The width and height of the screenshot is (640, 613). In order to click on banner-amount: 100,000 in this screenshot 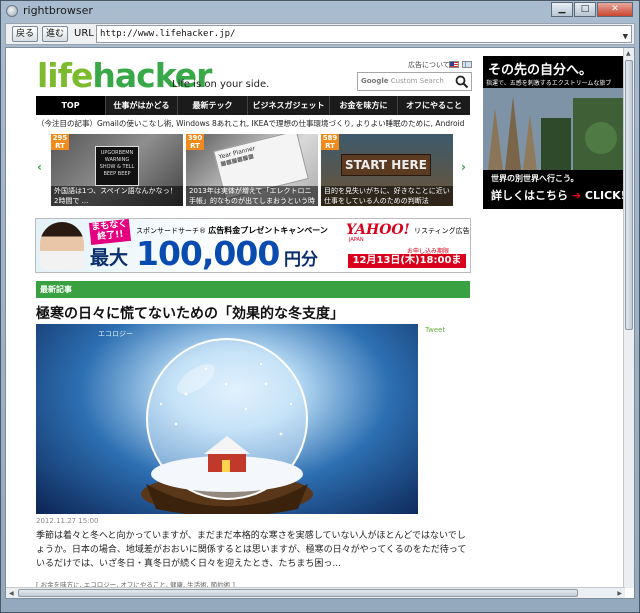, I will do `click(208, 253)`.